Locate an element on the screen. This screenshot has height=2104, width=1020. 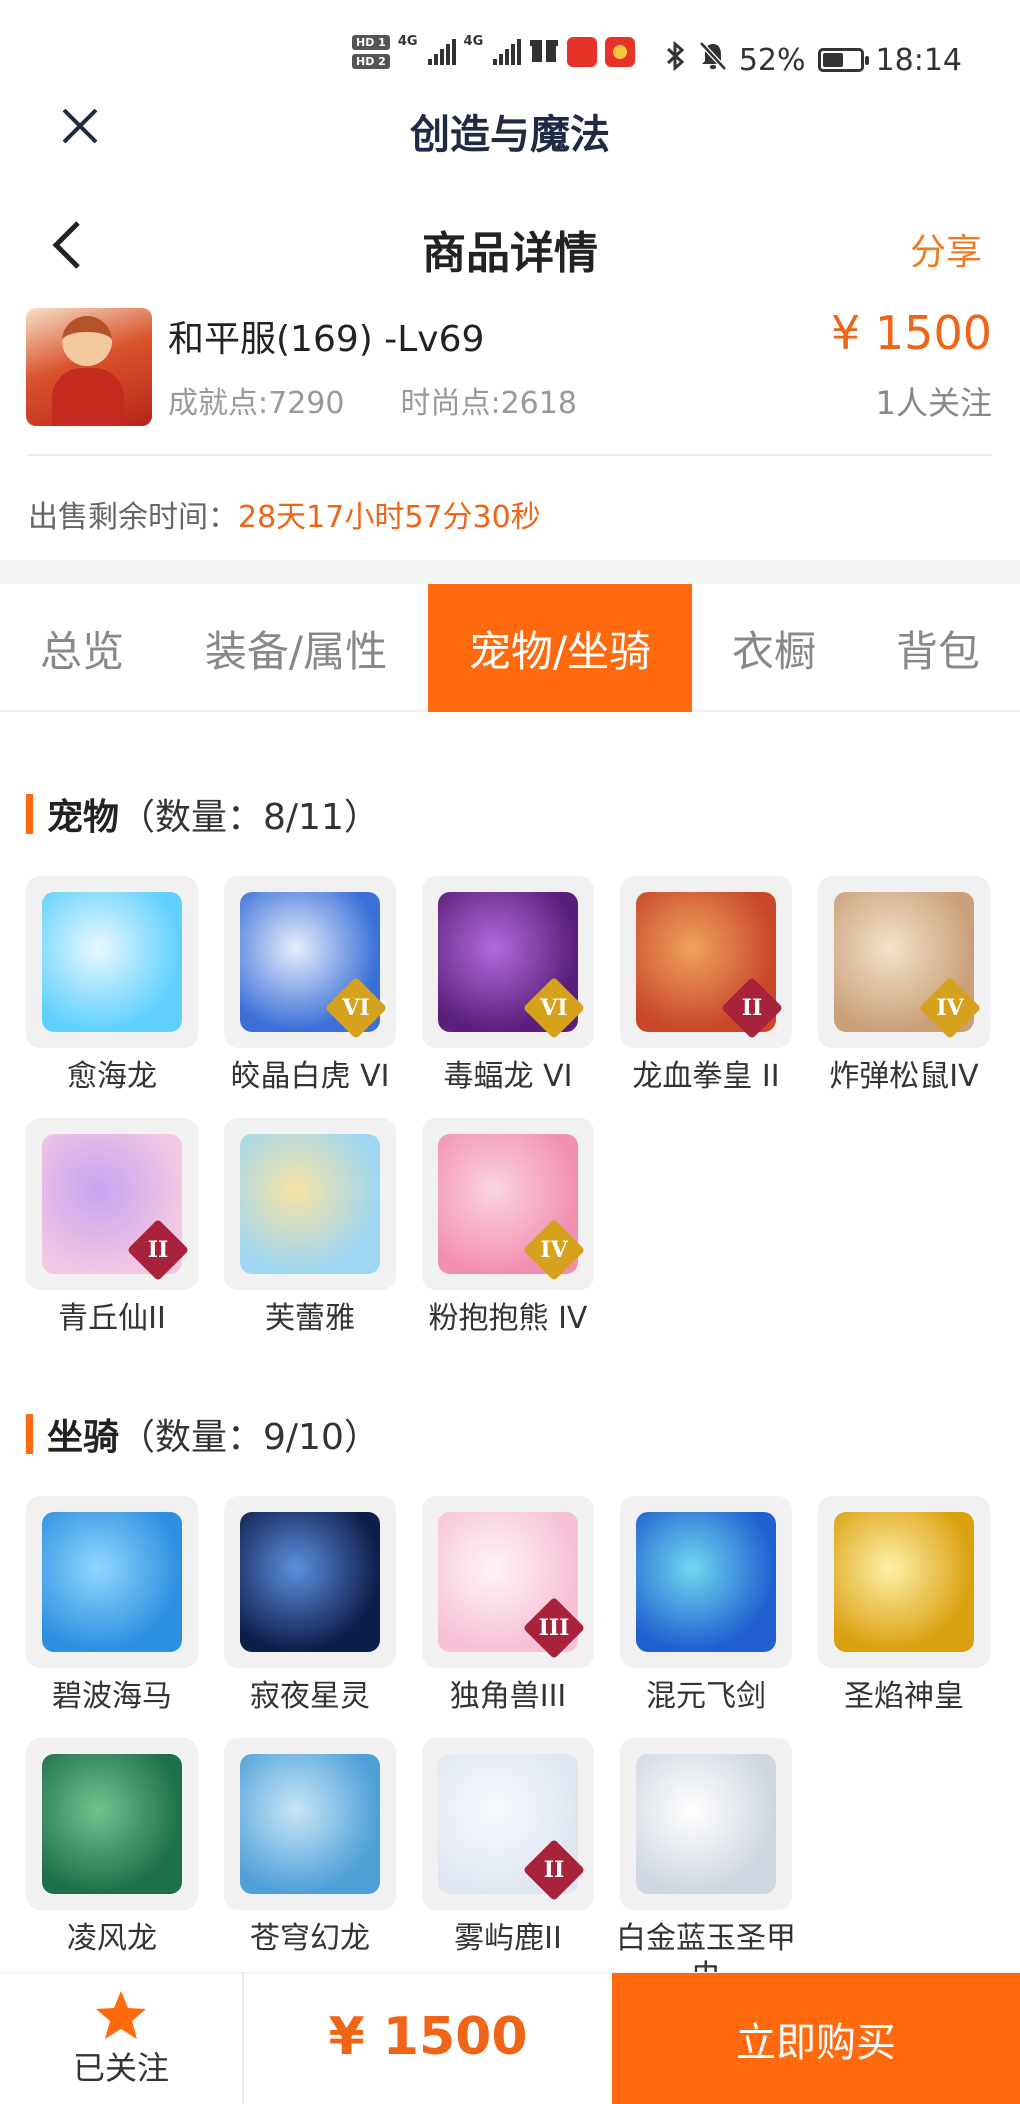
tab-wardrobe: 衣橱 is located at coordinates (774, 648).